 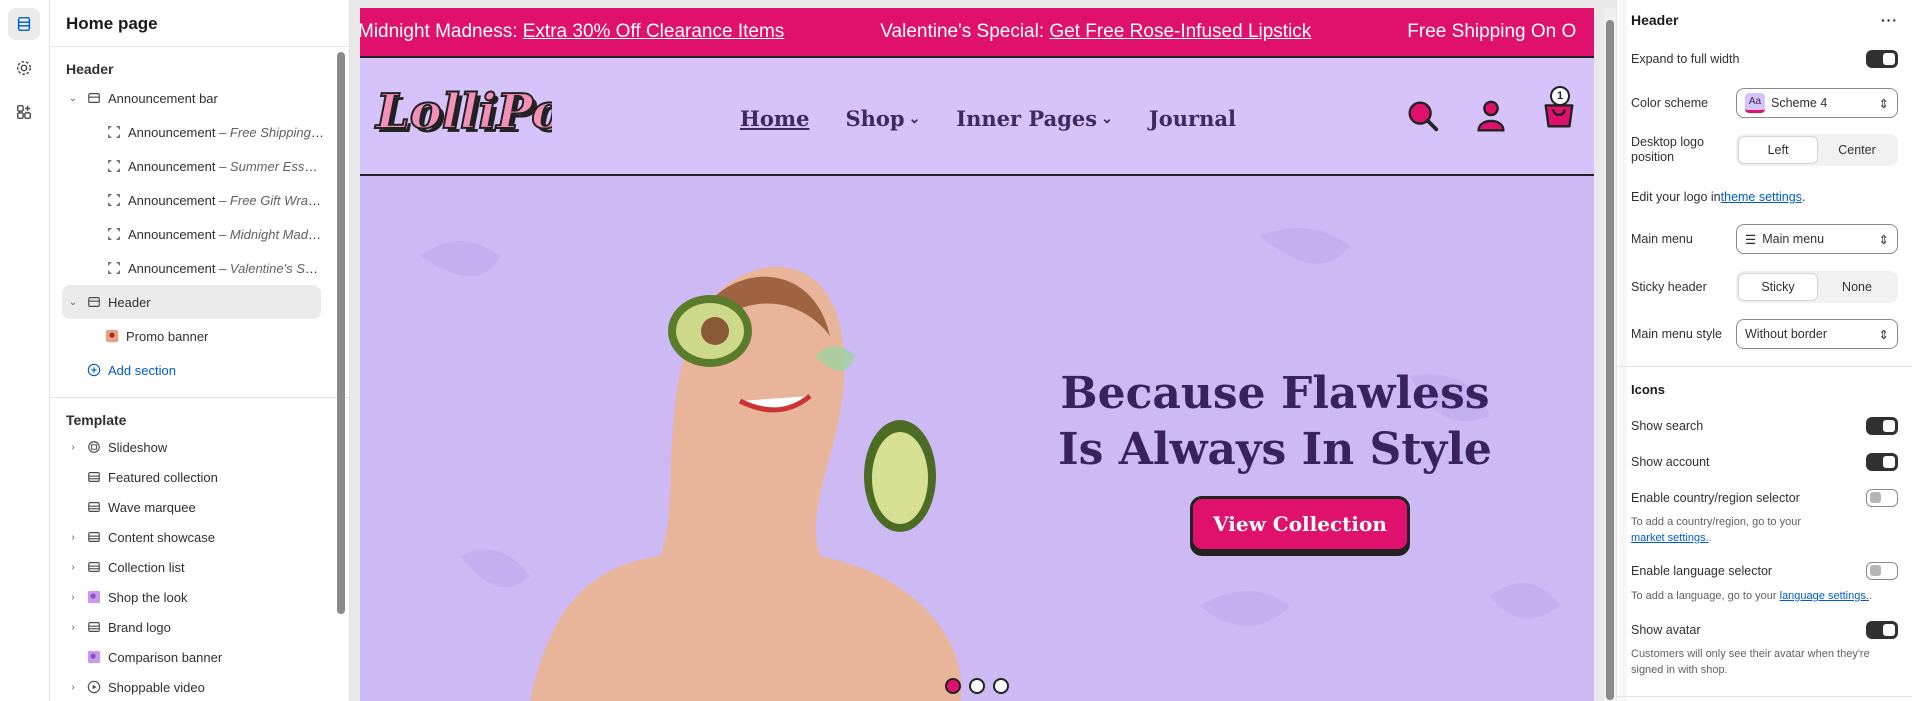 What do you see at coordinates (1180, 31) in the screenshot?
I see `announcement-link: Get Free Rose-Infused Lipstick` at bounding box center [1180, 31].